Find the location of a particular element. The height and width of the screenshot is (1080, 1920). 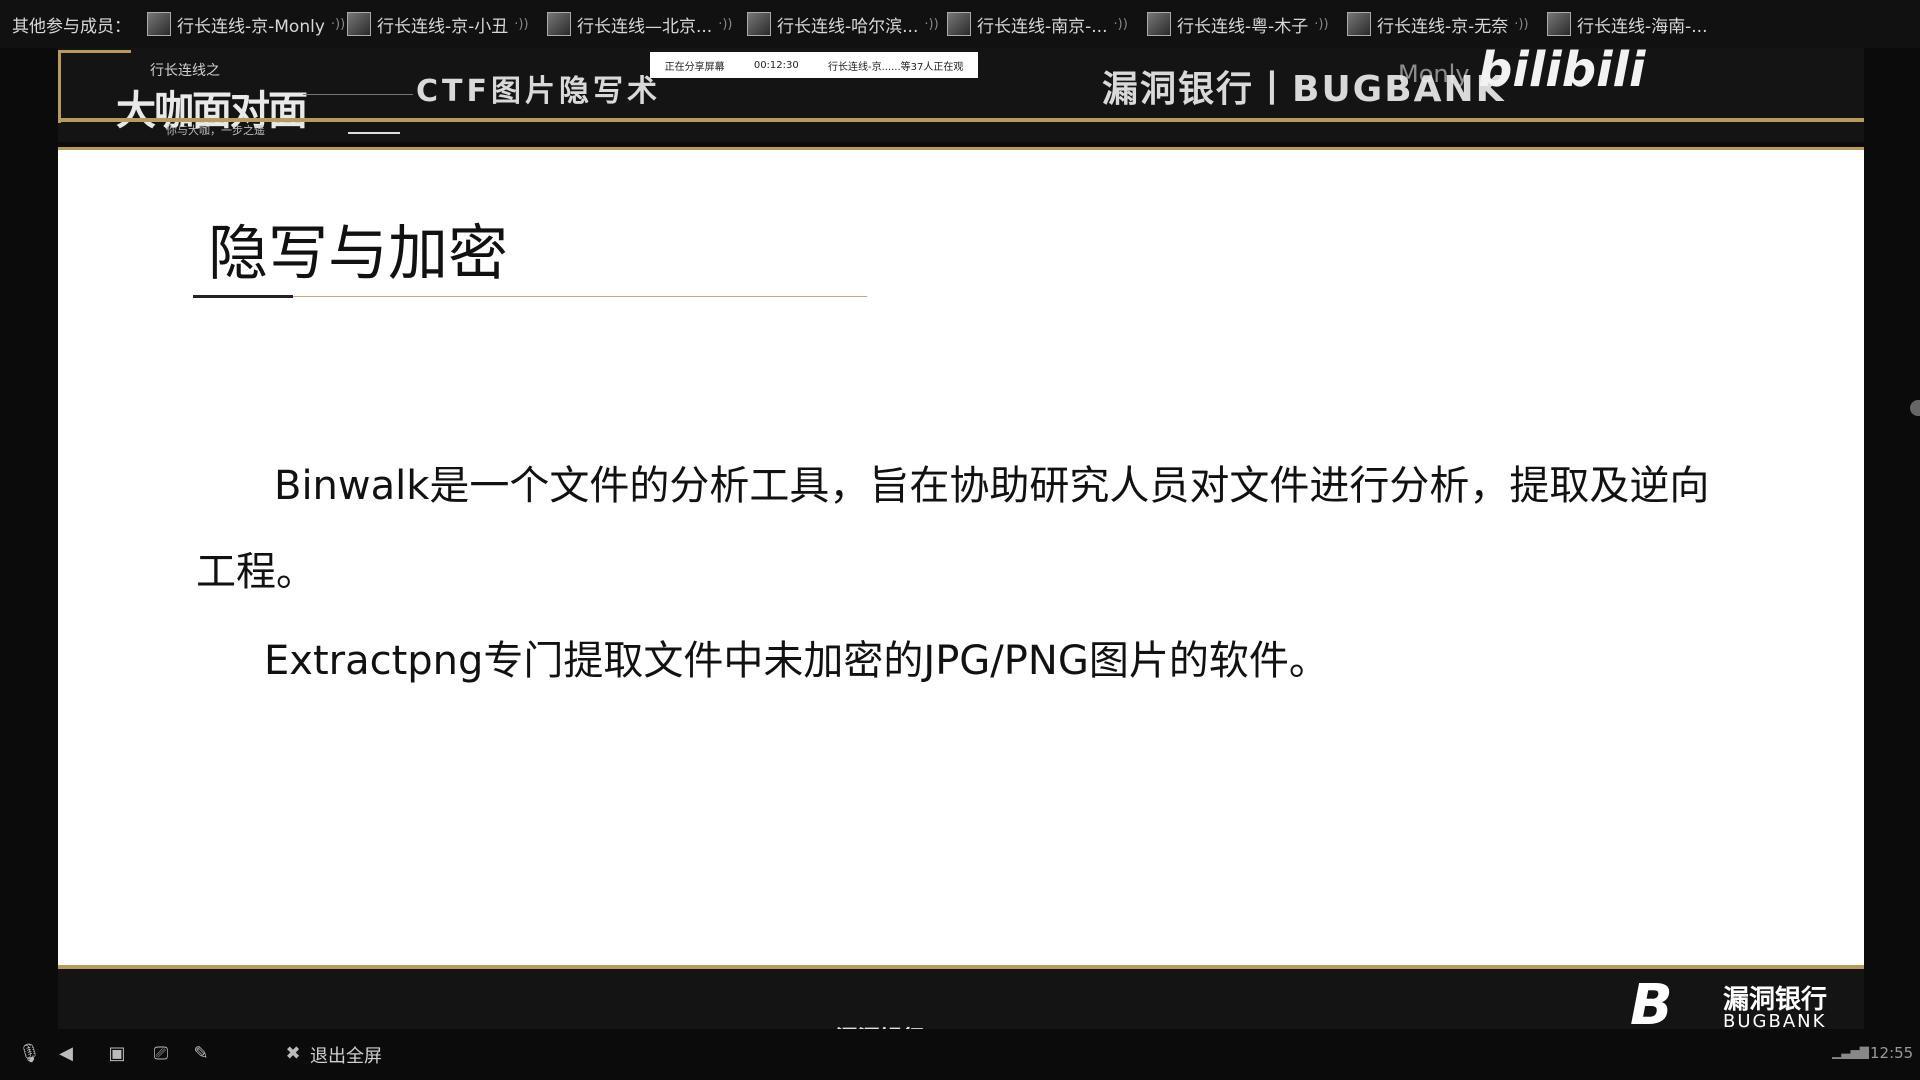

footer-brand-text: 漏洞银行 | BUGBANK is located at coordinates (952, 1025).